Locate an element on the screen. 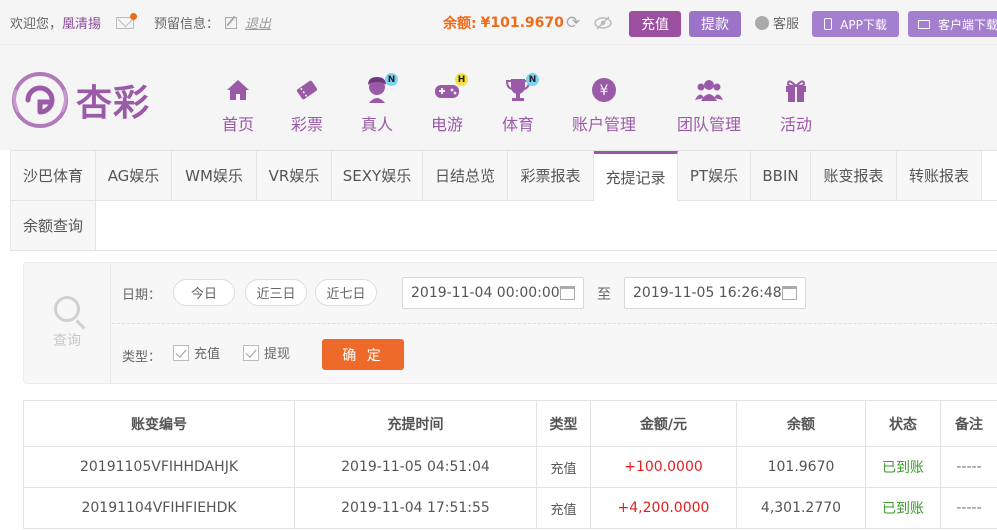 This screenshot has width=997, height=530. phone-icon is located at coordinates (828, 24).